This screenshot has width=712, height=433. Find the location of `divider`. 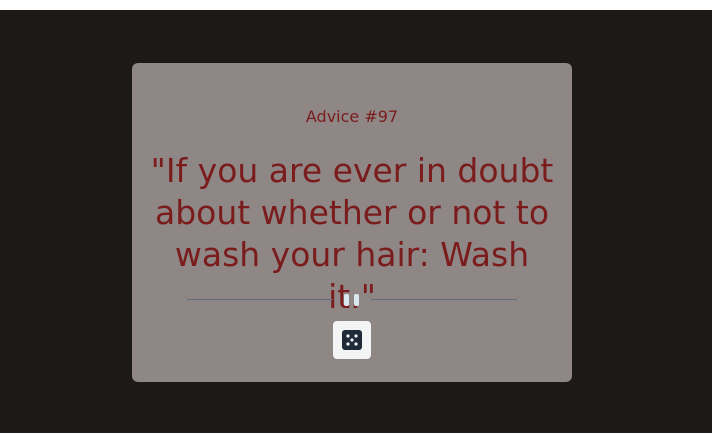

divider is located at coordinates (352, 300).